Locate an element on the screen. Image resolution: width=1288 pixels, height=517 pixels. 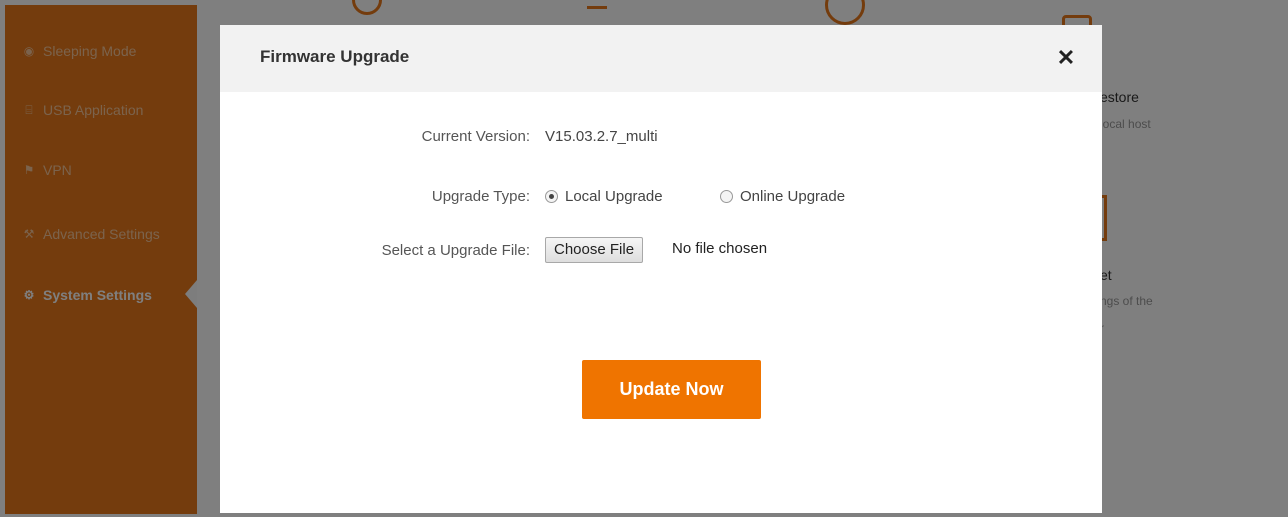
local-upgrade-radio: Local Upgrade is located at coordinates (604, 196).